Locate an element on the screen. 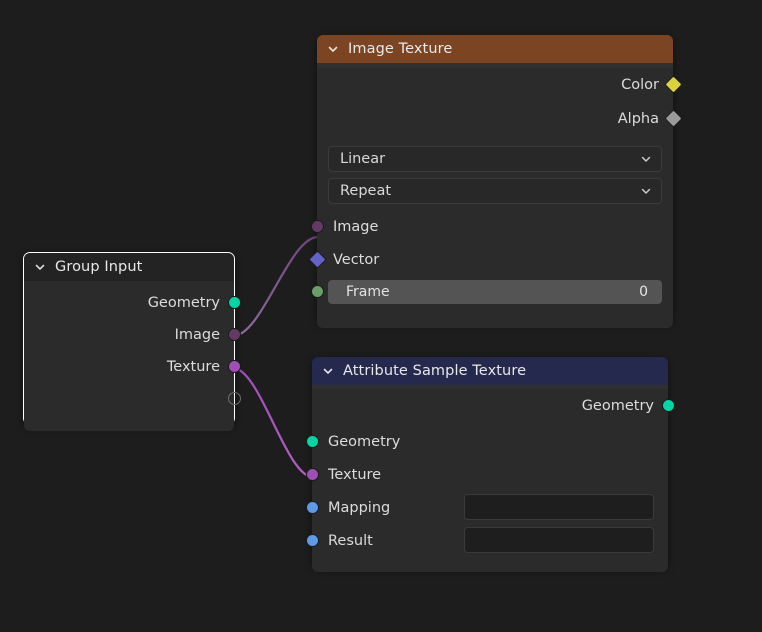 The image size is (762, 632). node-header-group-input: Group Input is located at coordinates (129, 267).